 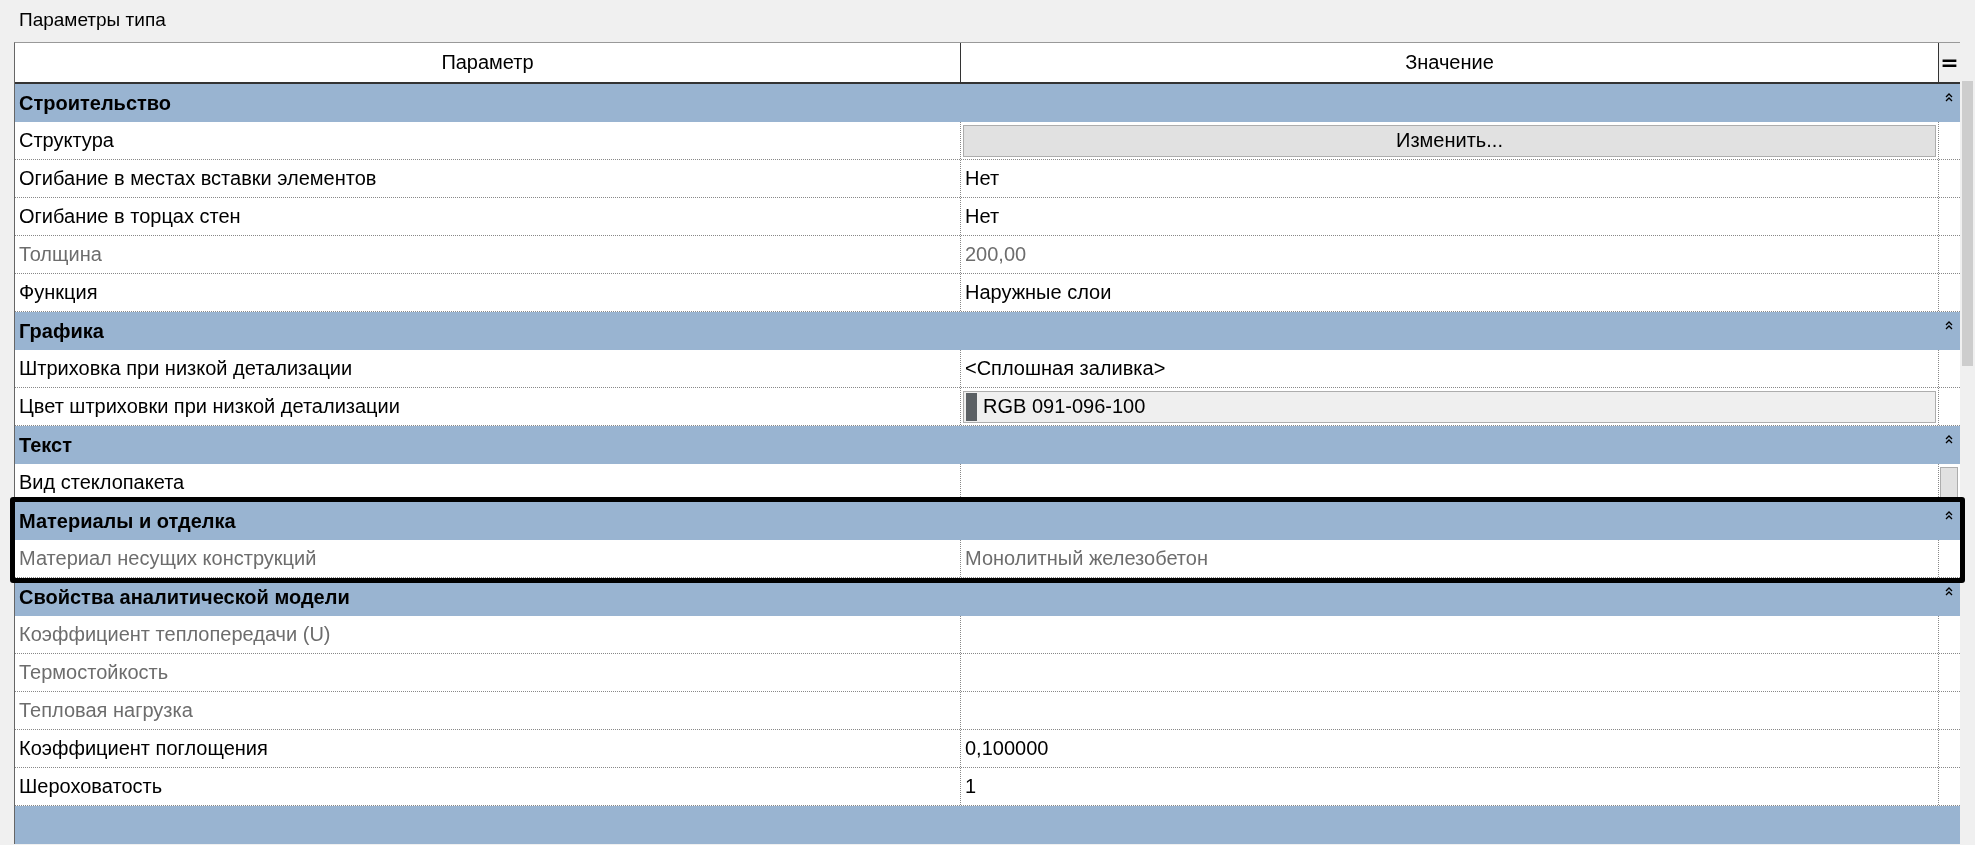 What do you see at coordinates (970, 786) in the screenshot?
I see `parameter-value: 1` at bounding box center [970, 786].